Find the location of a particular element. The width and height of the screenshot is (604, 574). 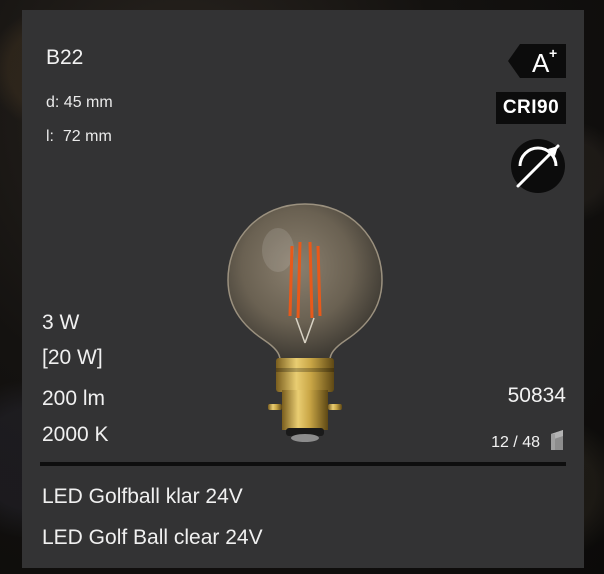

energy-class-letter: A is located at coordinates (541, 63).